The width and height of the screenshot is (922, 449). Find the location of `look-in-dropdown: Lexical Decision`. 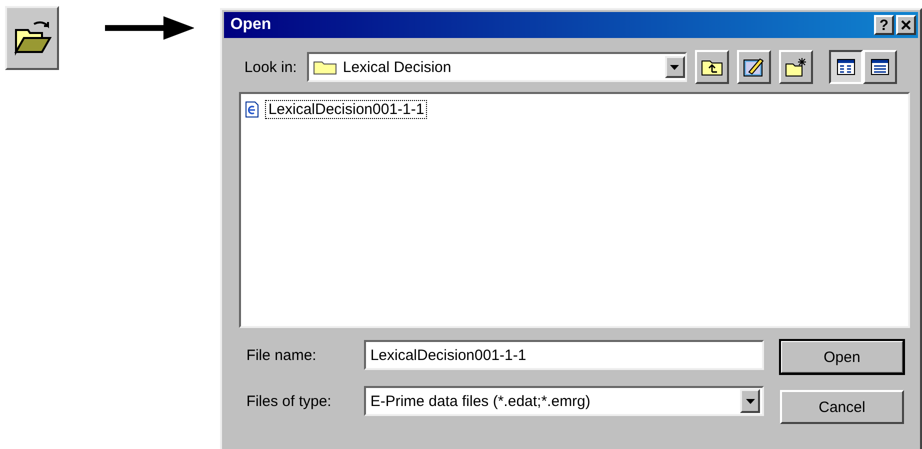

look-in-dropdown: Lexical Decision is located at coordinates (496, 67).